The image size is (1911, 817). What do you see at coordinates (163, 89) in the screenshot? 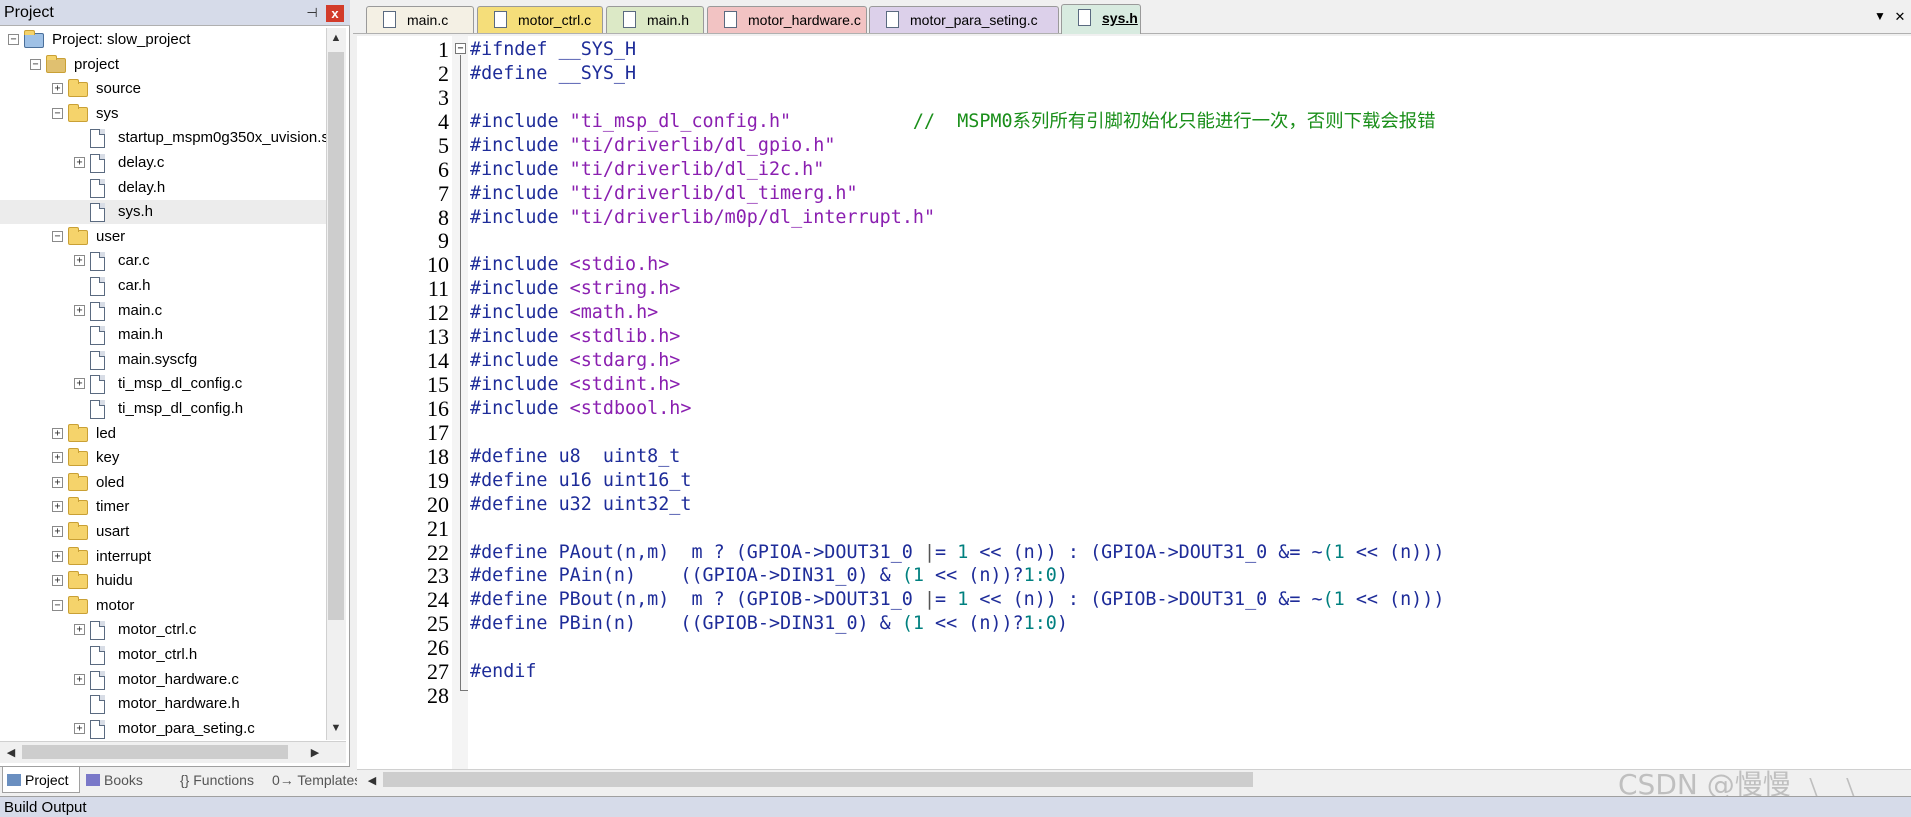
I see `tree-item: + source` at bounding box center [163, 89].